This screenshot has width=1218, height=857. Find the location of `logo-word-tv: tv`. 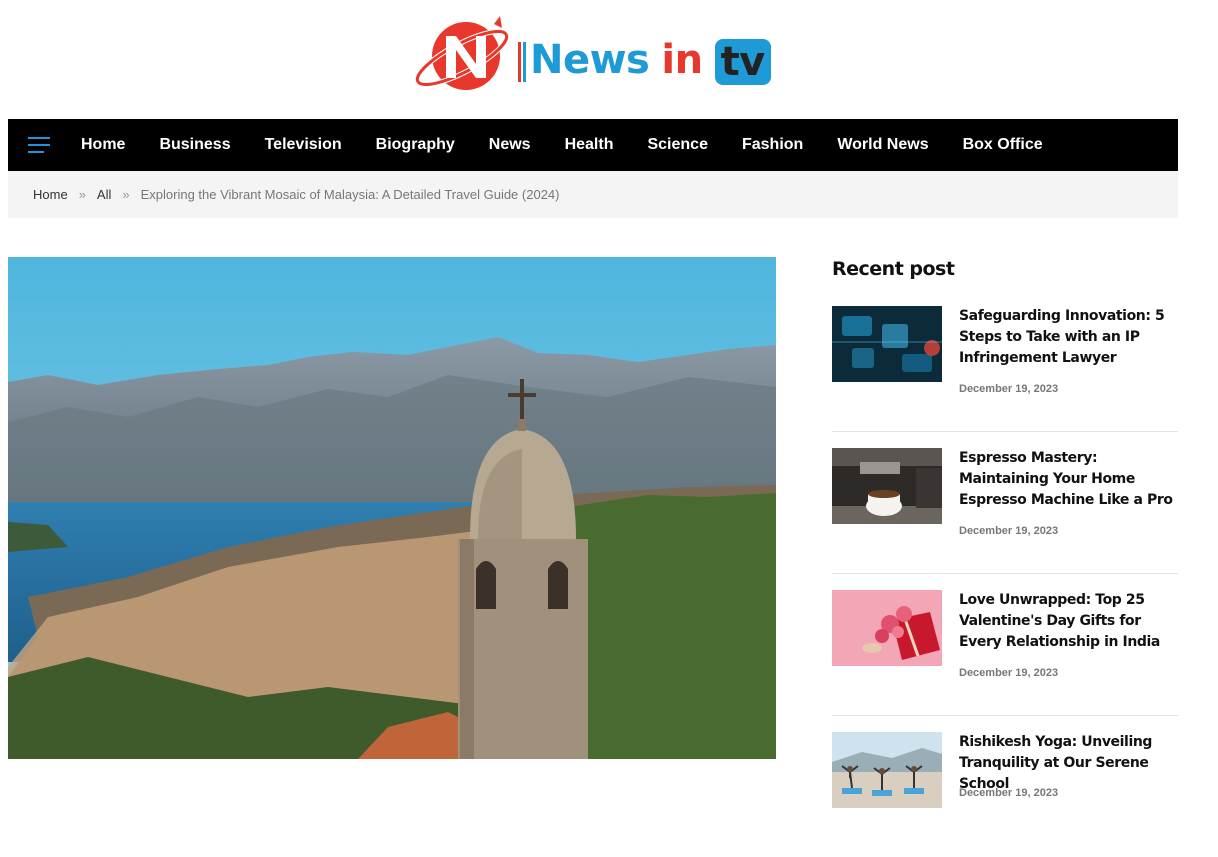

logo-word-tv: tv is located at coordinates (742, 62).